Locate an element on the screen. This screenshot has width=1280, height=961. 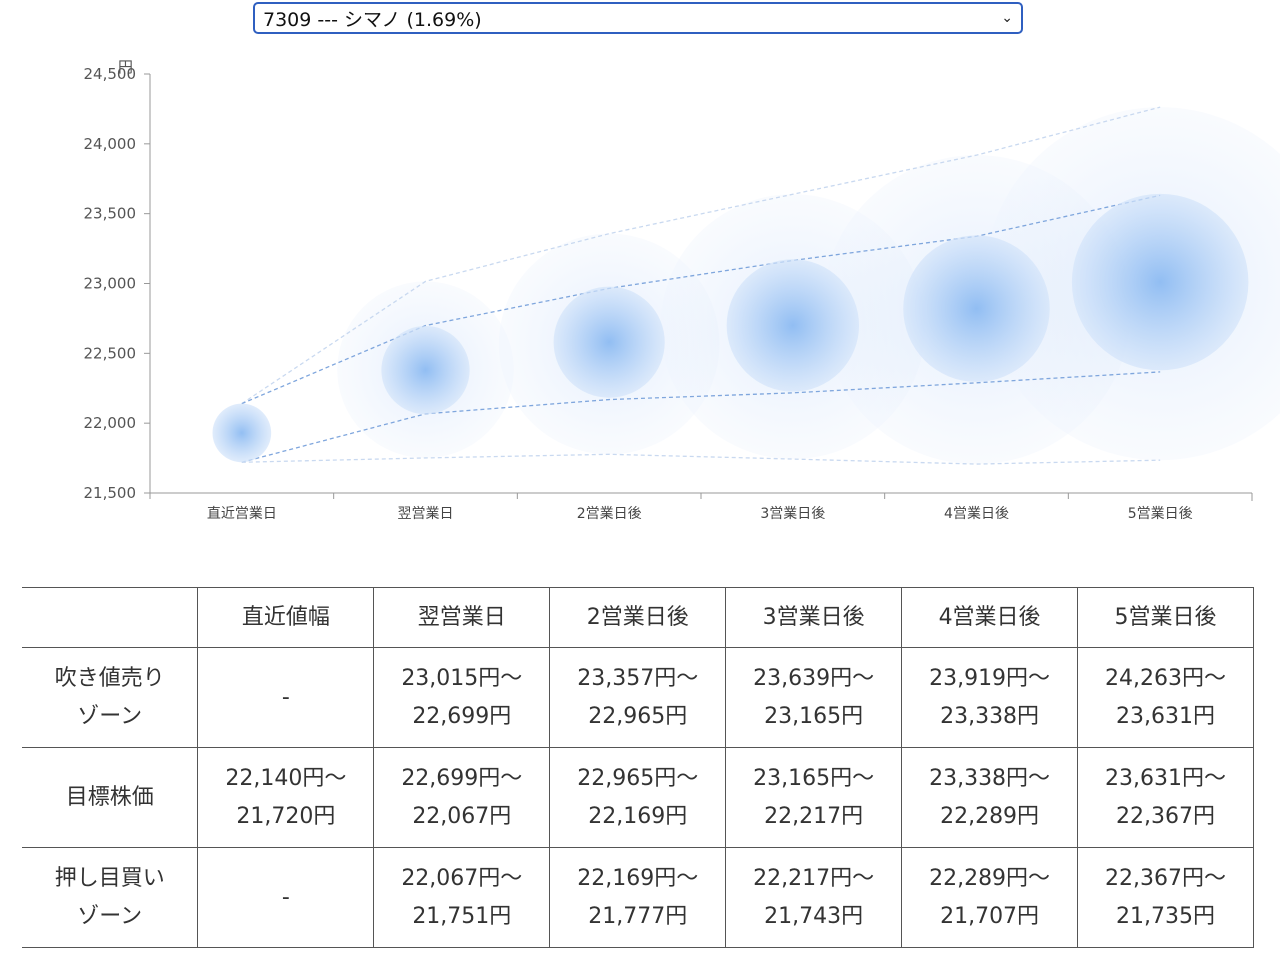
zone-cell: 22,289円〜 21,707円 is located at coordinates (990, 897).